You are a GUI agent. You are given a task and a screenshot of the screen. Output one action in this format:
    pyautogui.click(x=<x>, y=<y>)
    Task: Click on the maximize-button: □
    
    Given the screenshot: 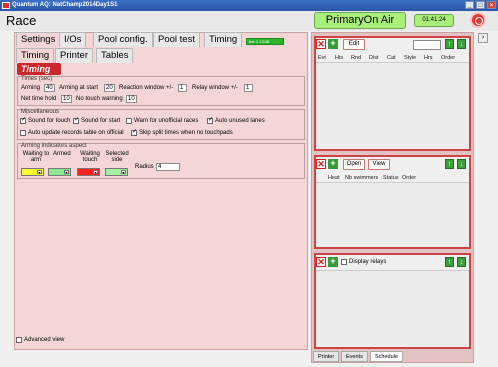 What is the action you would take?
    pyautogui.click(x=480, y=5)
    